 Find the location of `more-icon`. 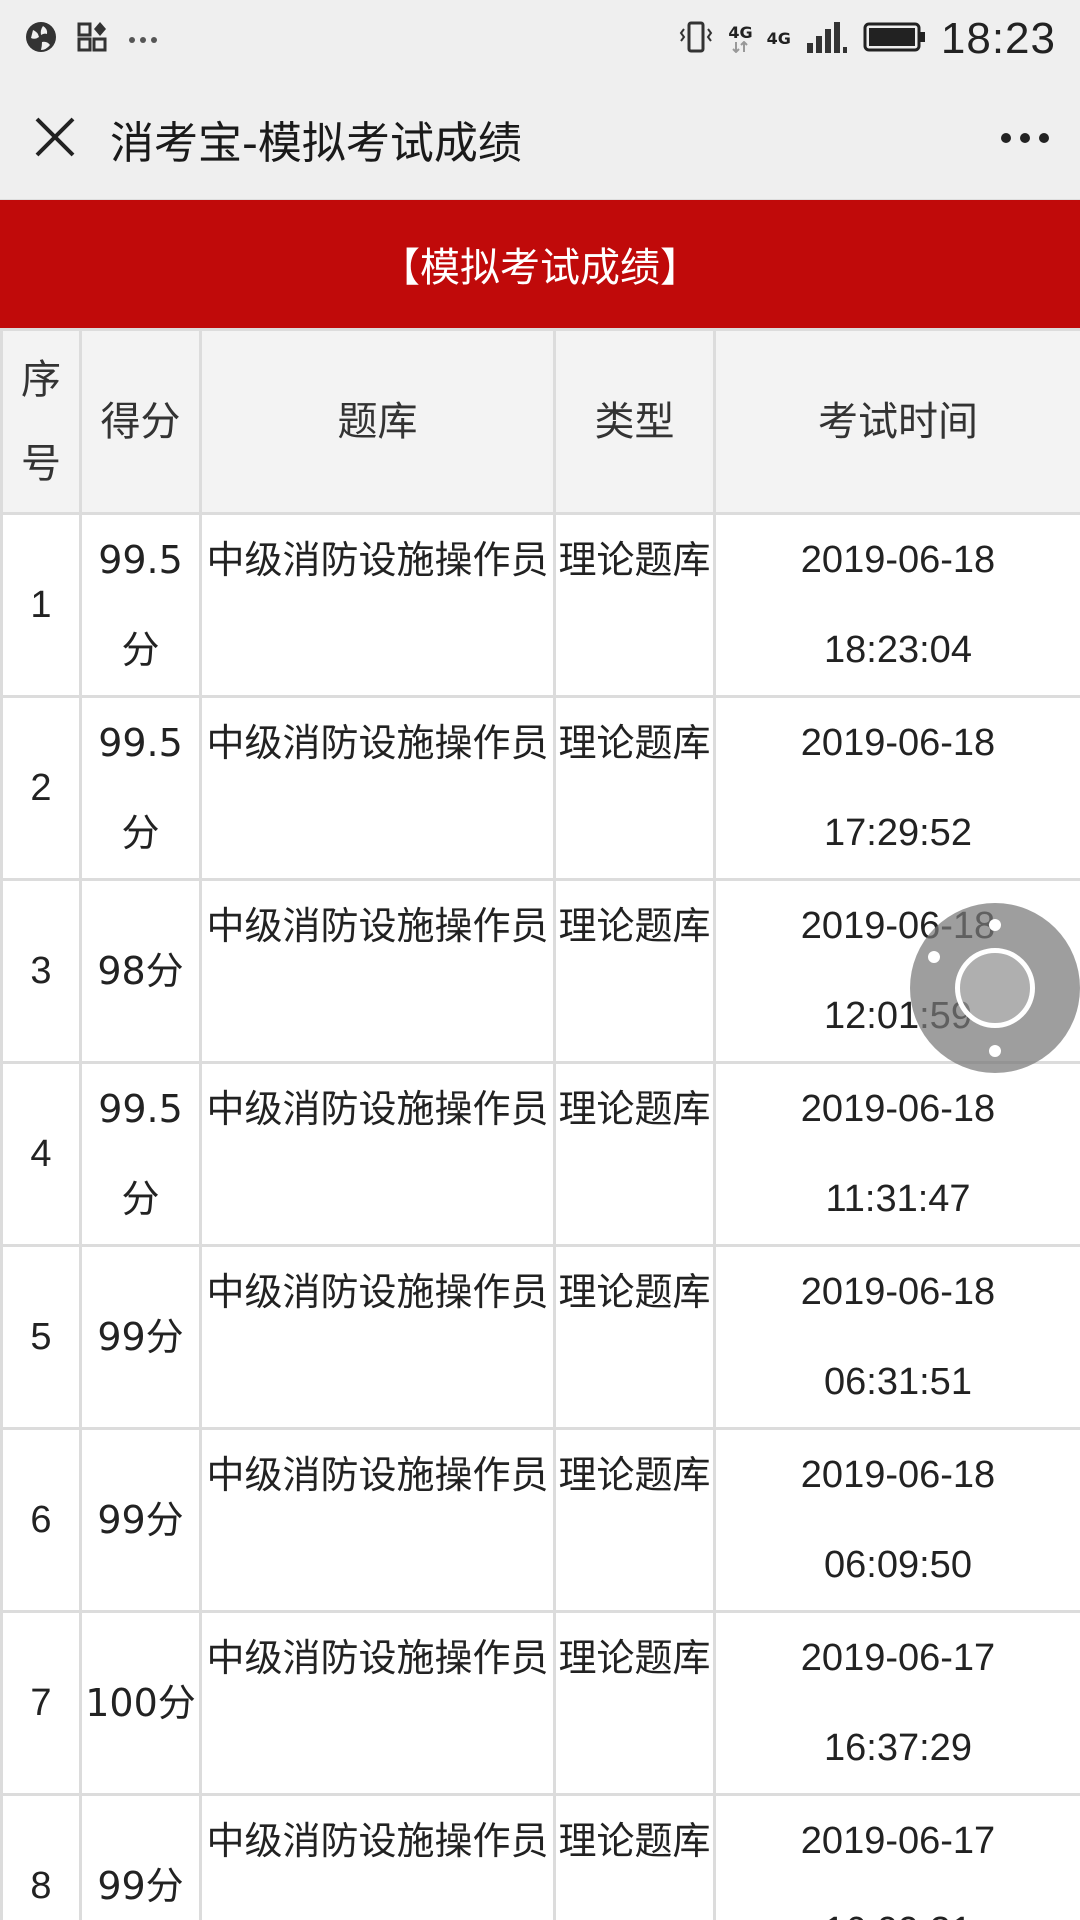

more-icon is located at coordinates (1025, 138).